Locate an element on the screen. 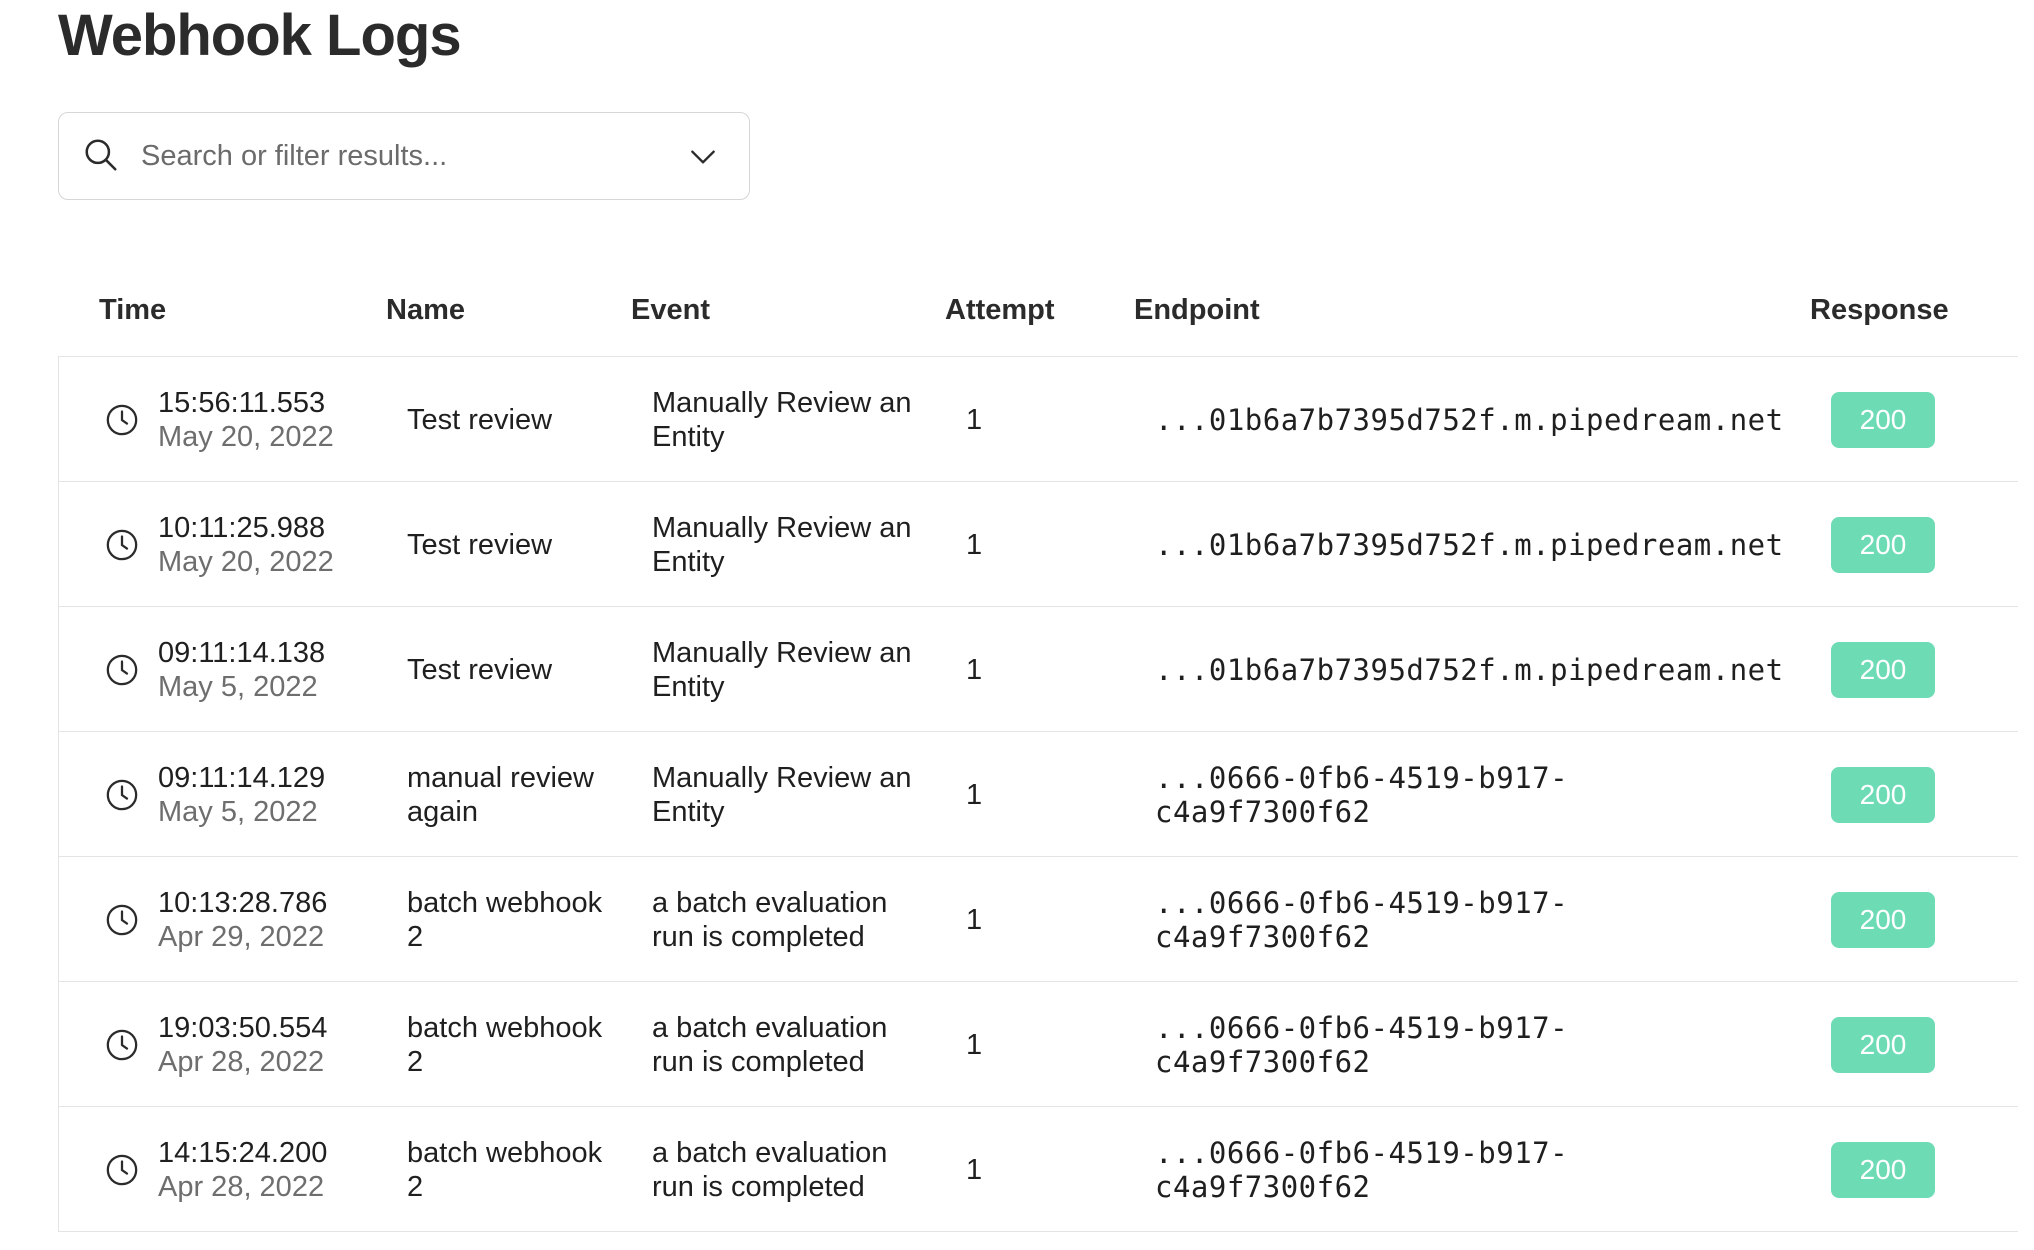 This screenshot has height=1250, width=2034. log-time: 09:11:14.138 is located at coordinates (242, 652).